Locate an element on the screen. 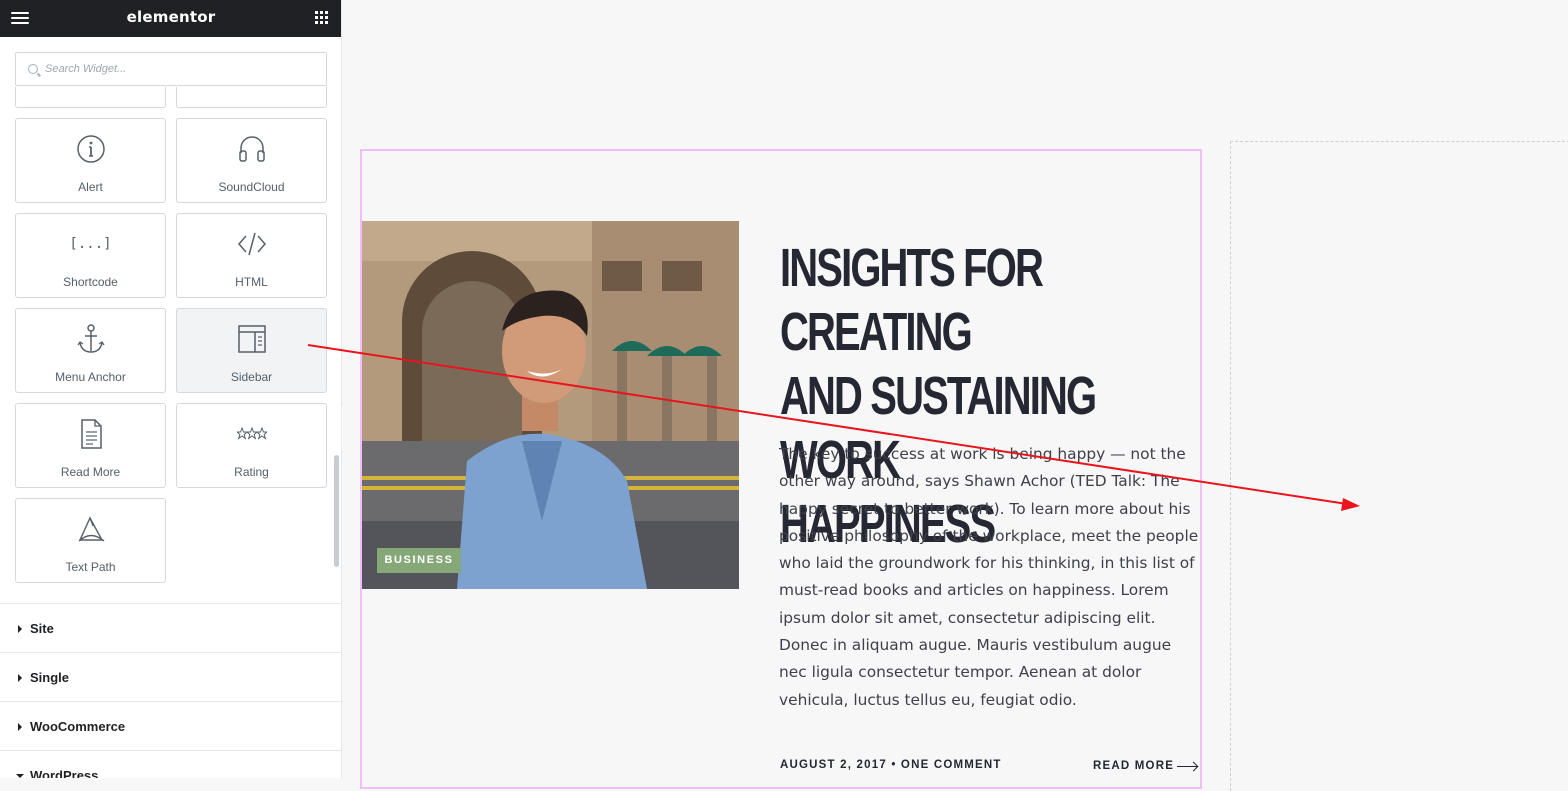 This screenshot has width=1568, height=791. read-more-link: READ MORE is located at coordinates (1145, 766).